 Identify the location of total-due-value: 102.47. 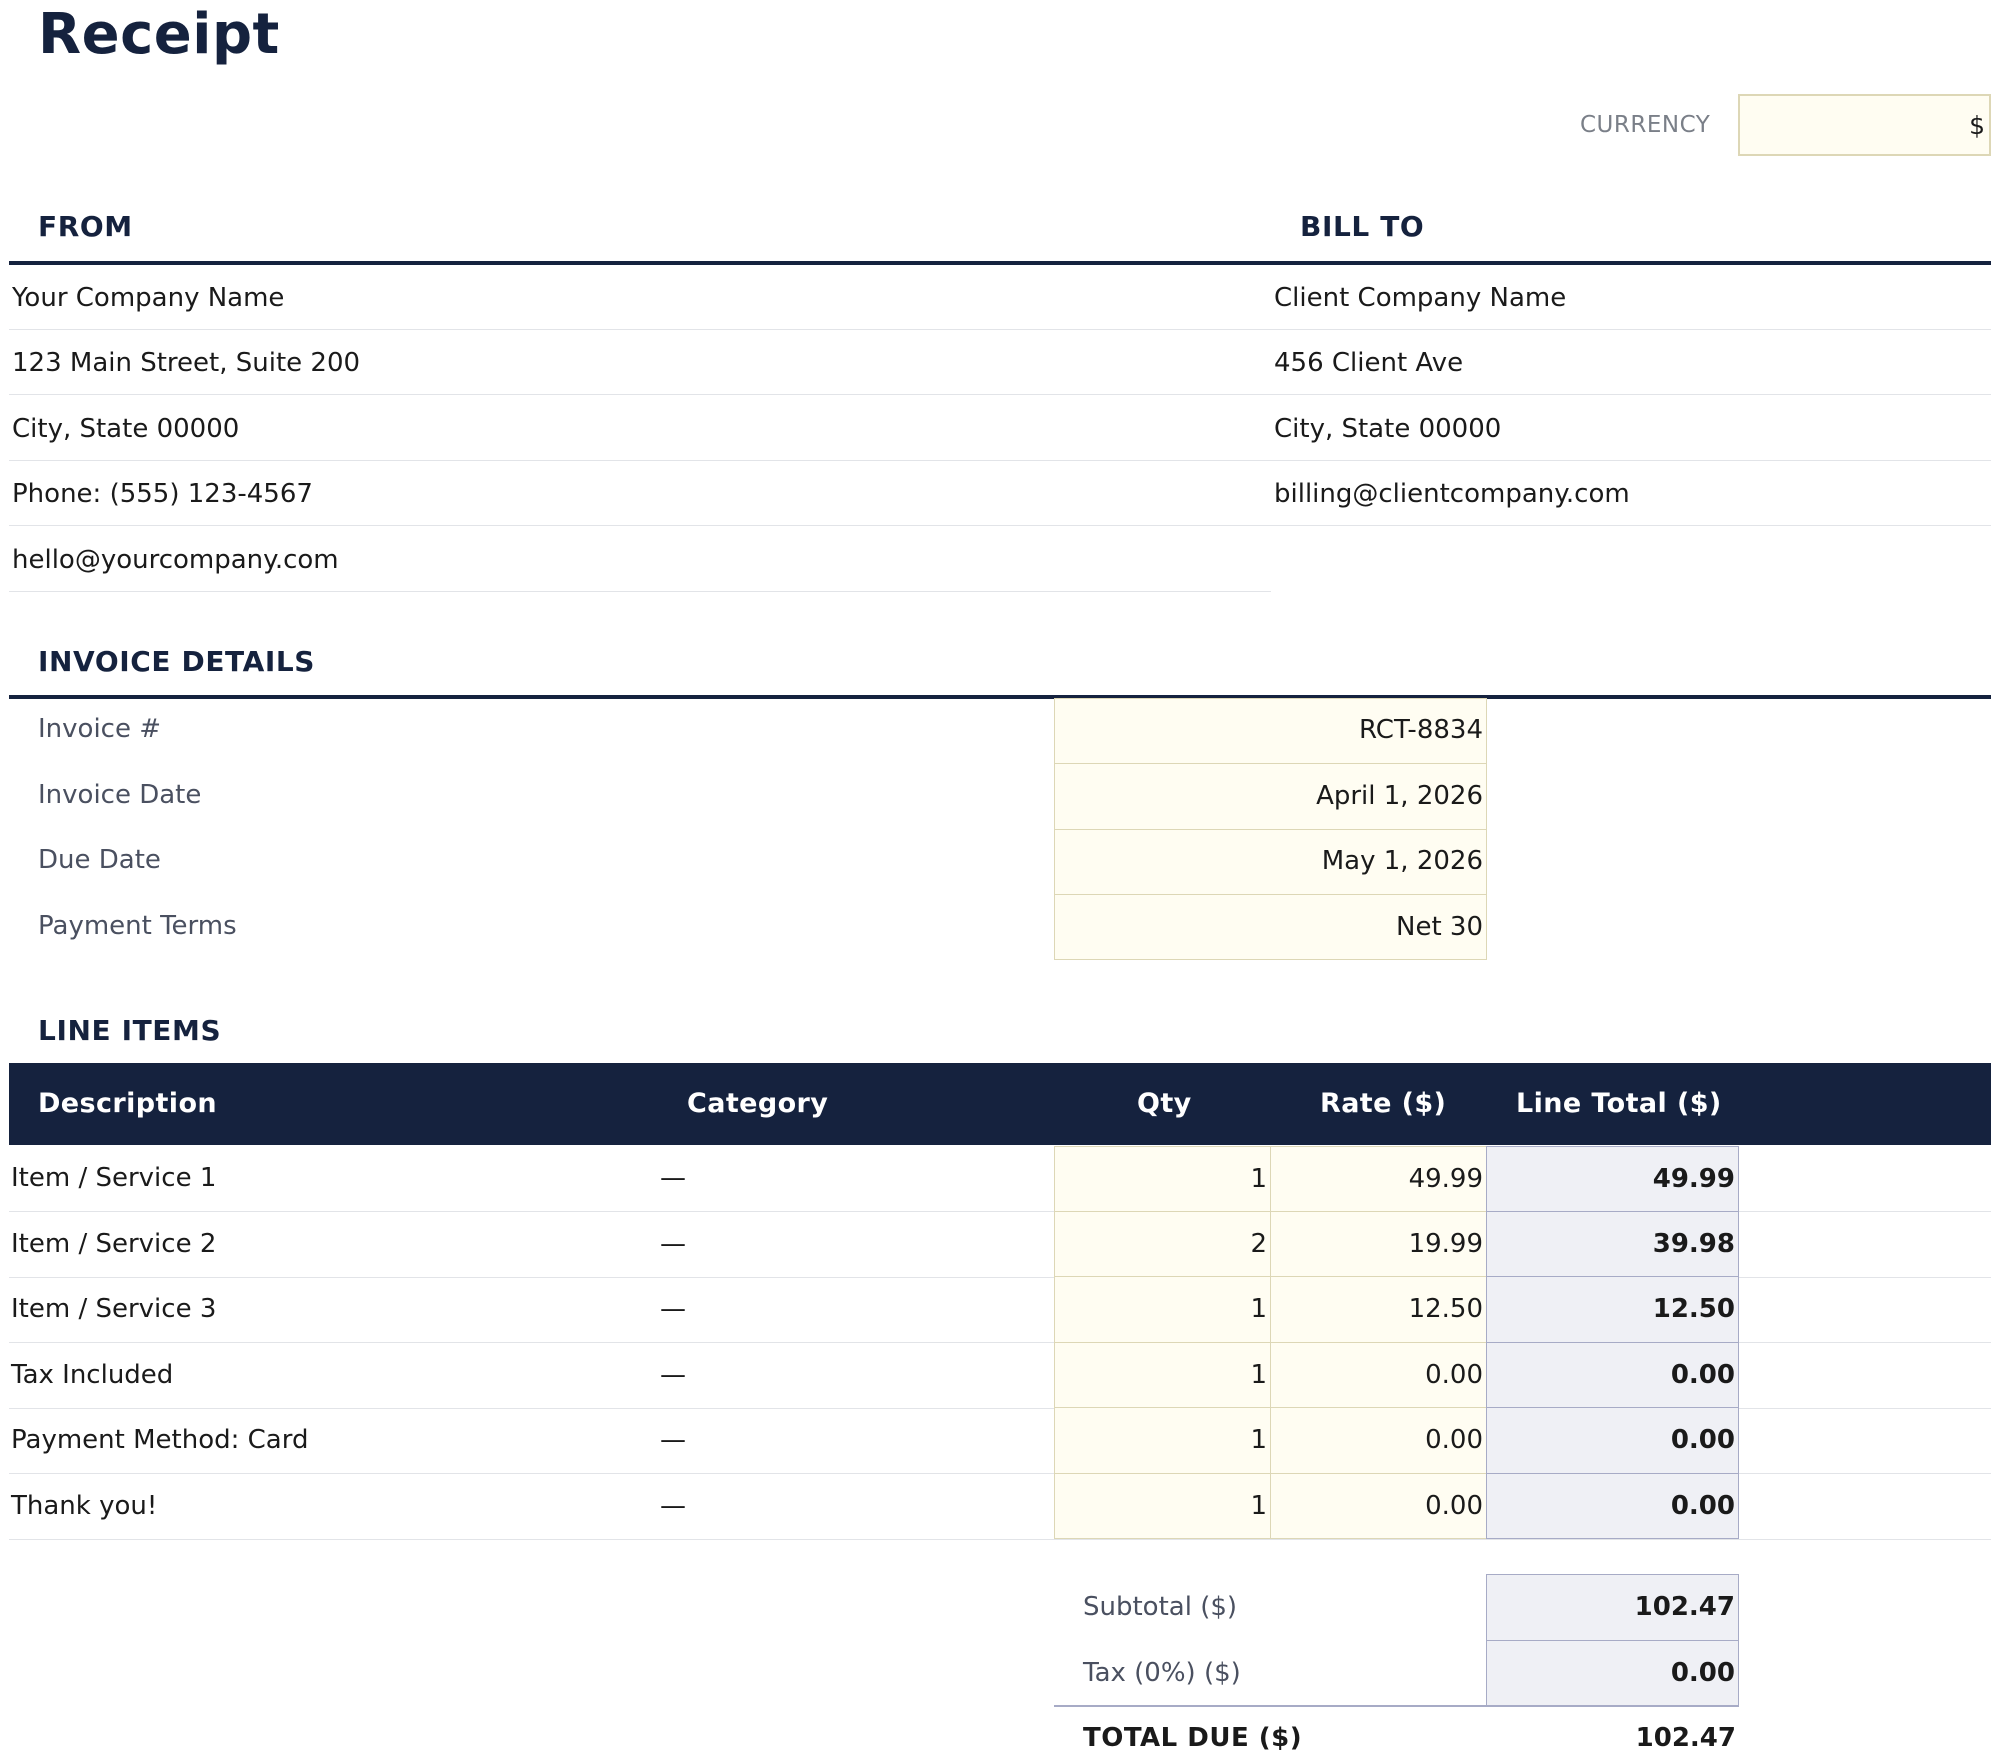
(1685, 1738).